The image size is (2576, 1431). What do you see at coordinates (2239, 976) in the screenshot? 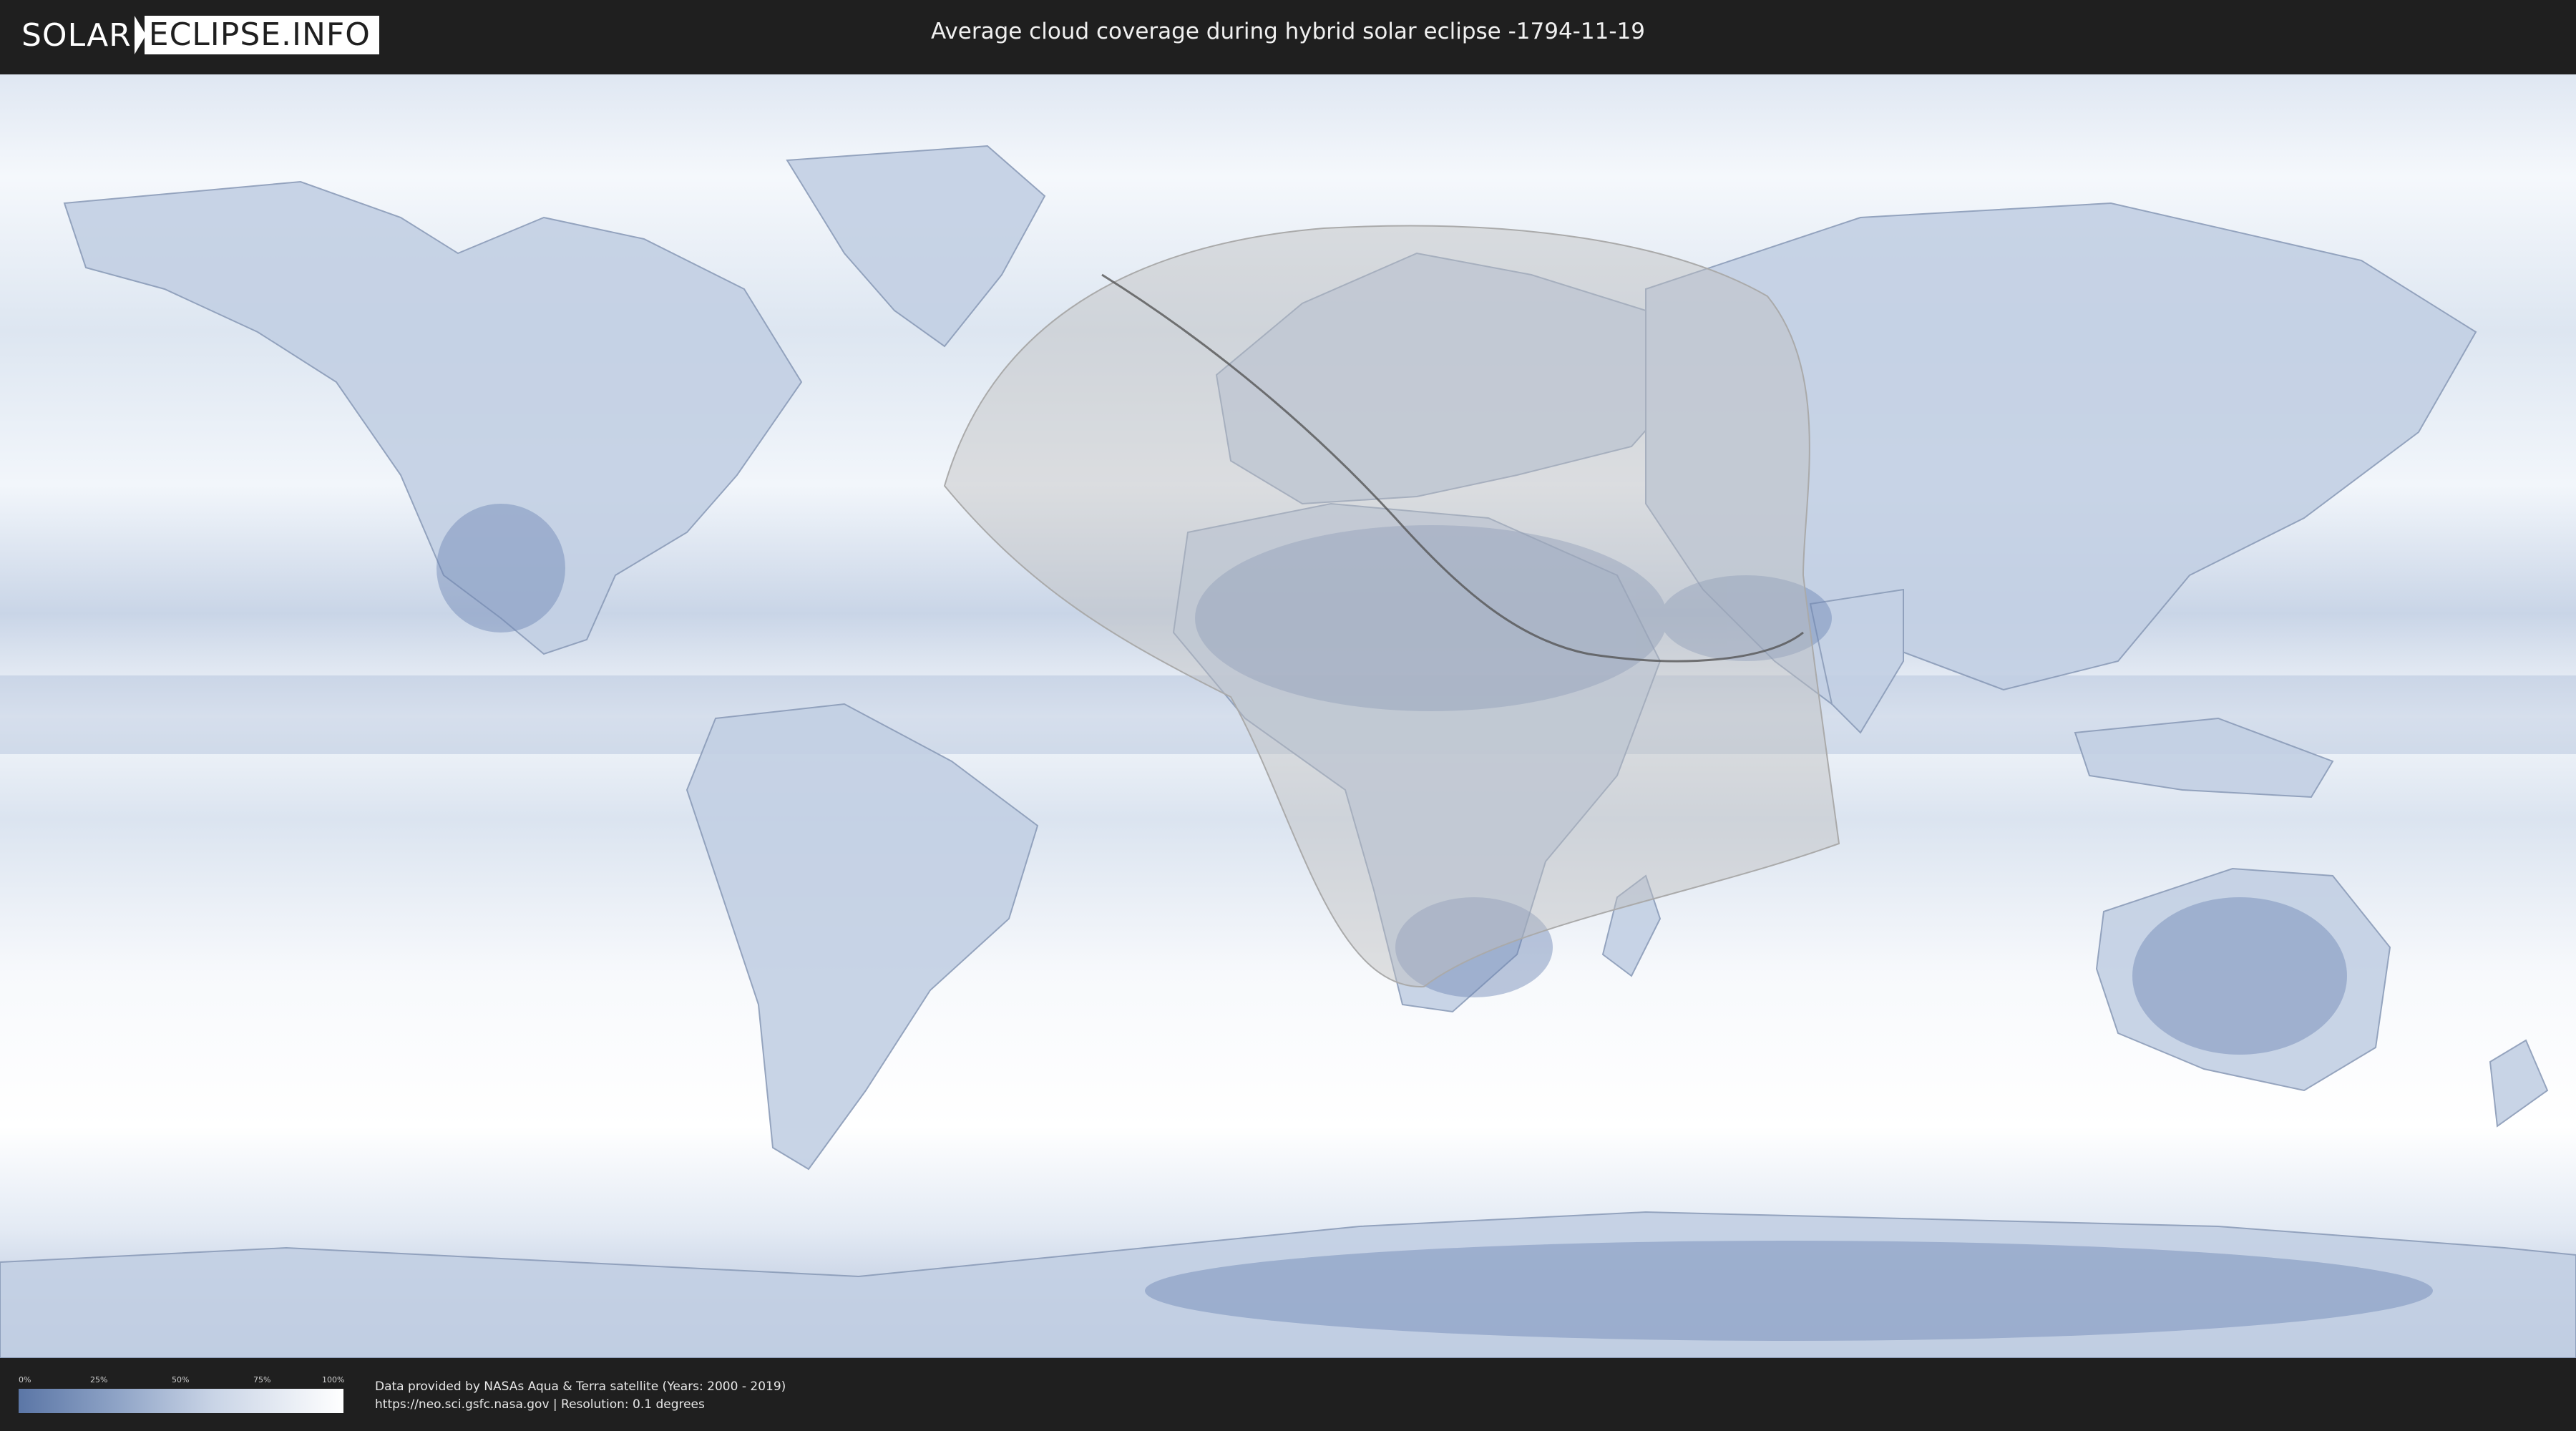
I see `australia-clear-sky` at bounding box center [2239, 976].